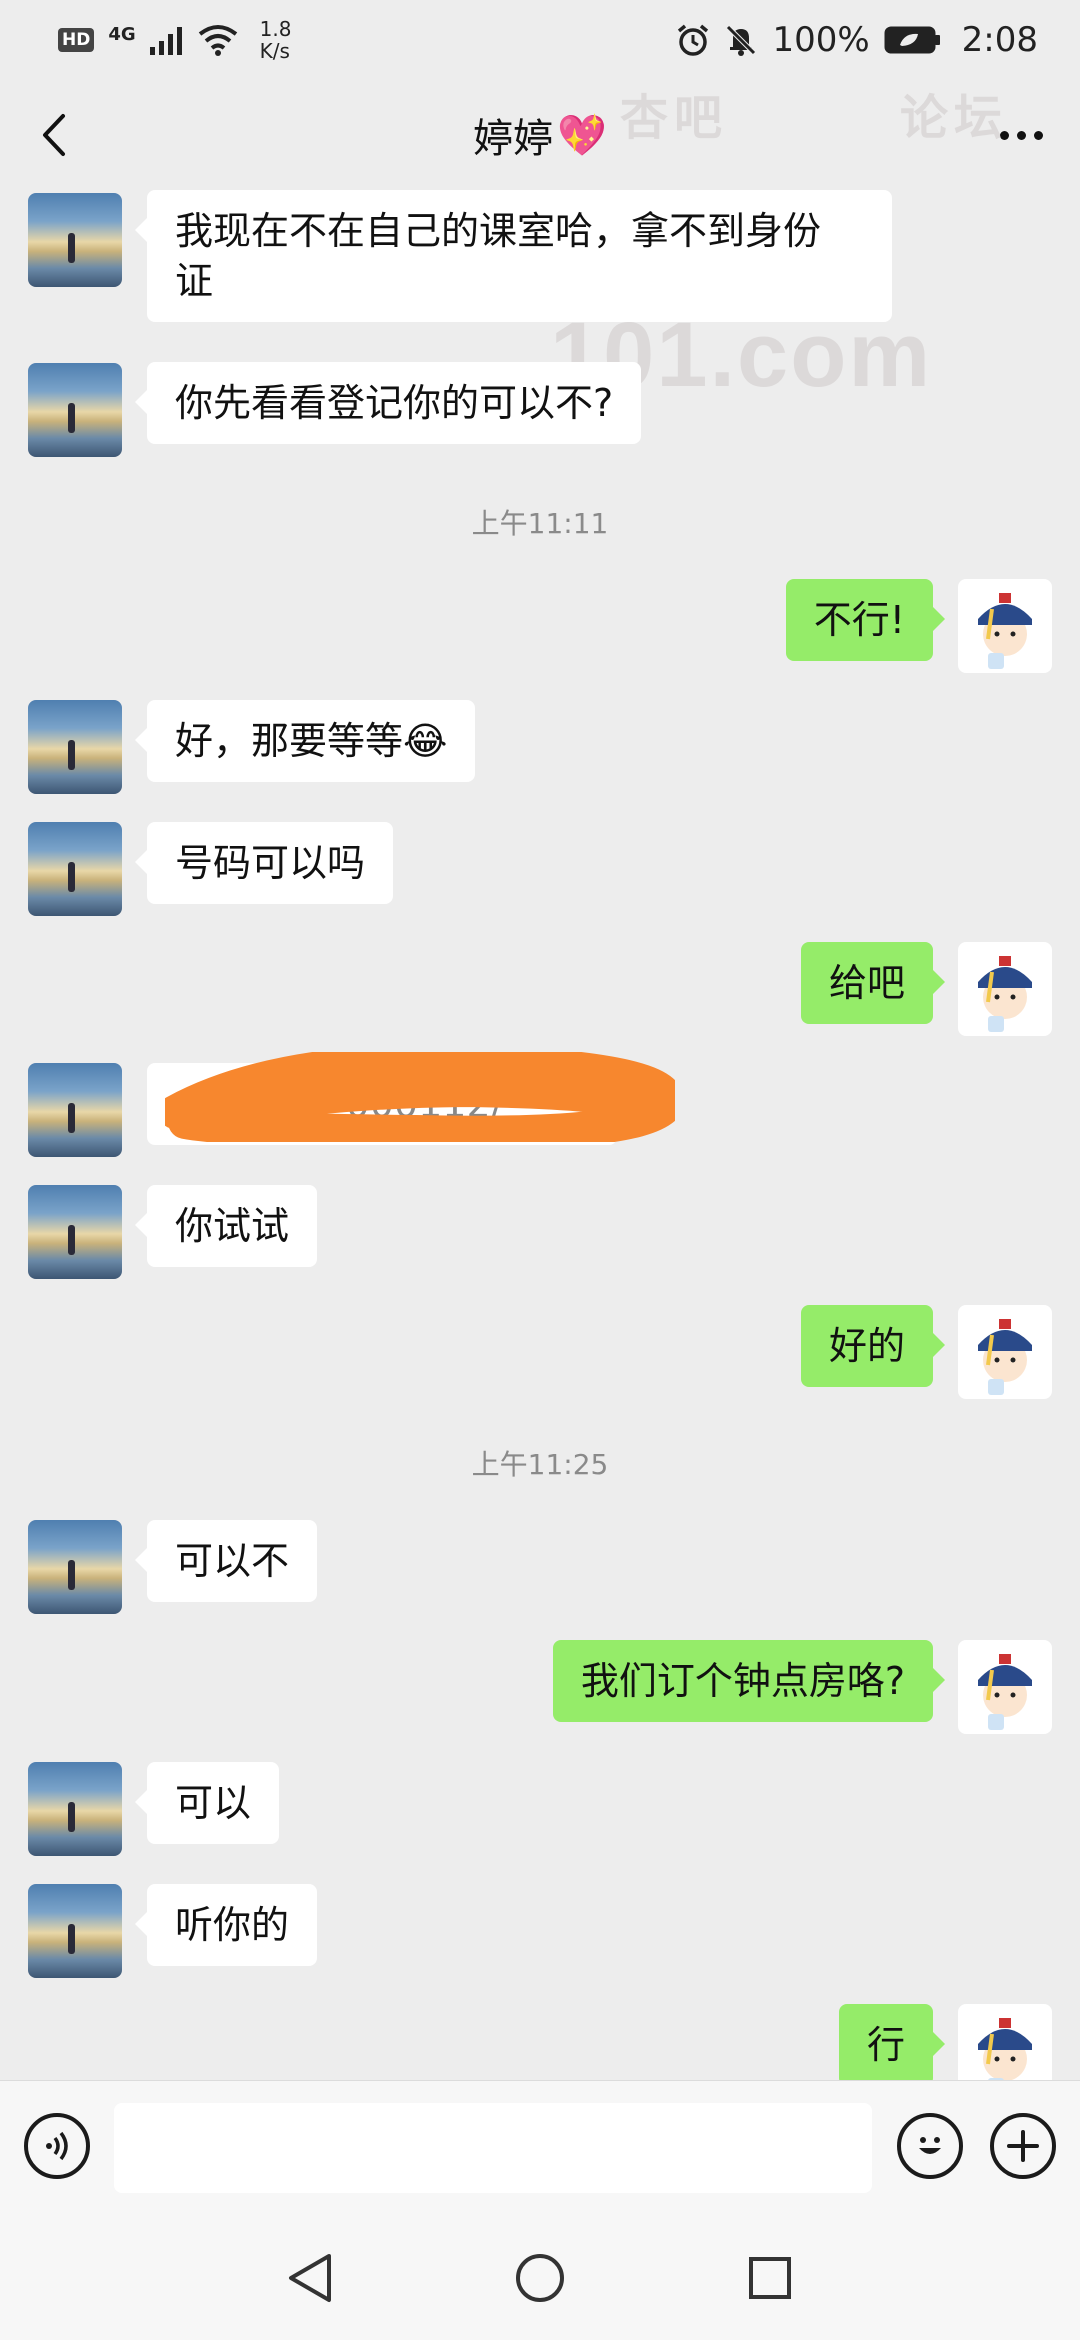 This screenshot has width=1080, height=2340. I want to click on message-text: 我们订个钟点房咯?, so click(742, 1681).